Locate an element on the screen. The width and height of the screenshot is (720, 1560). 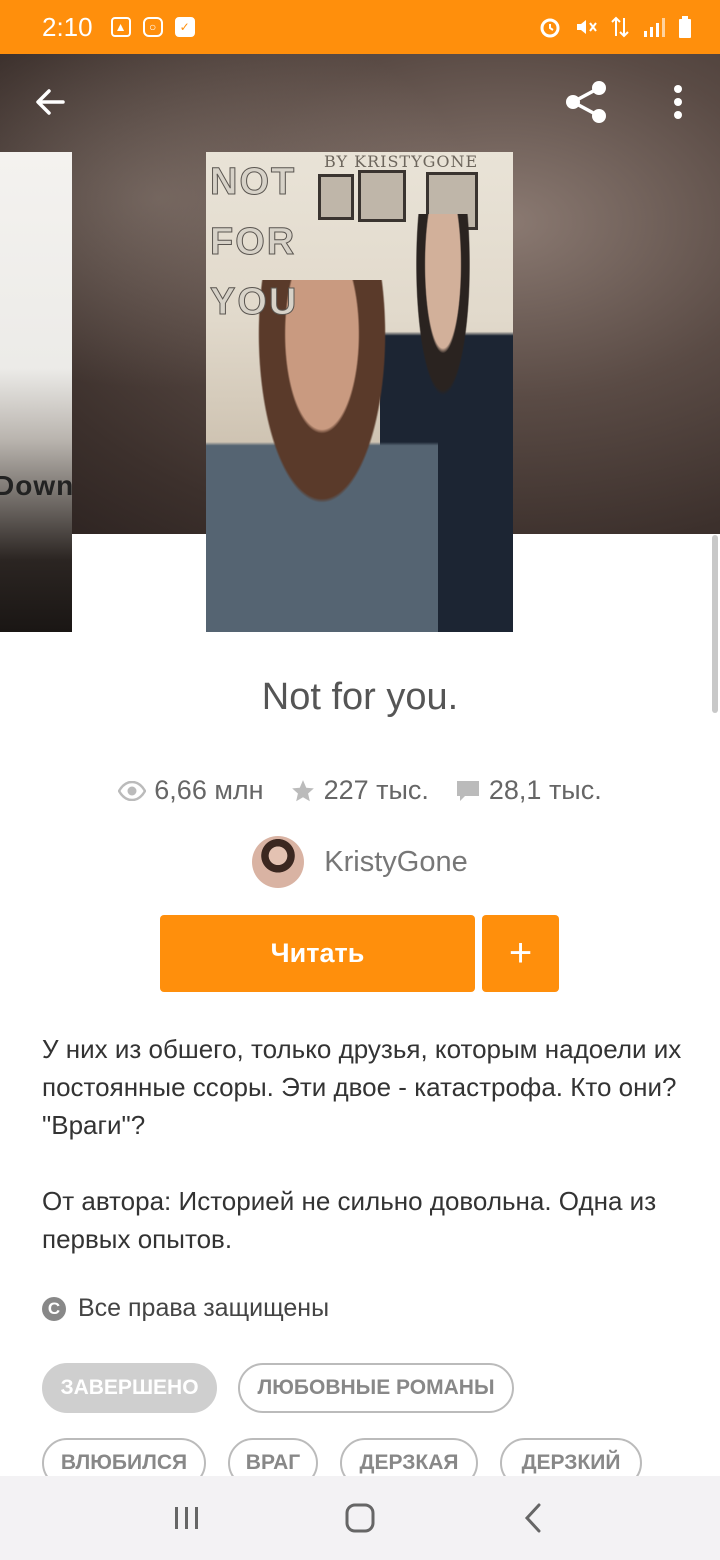
scrollbar is located at coordinates (715, 624).